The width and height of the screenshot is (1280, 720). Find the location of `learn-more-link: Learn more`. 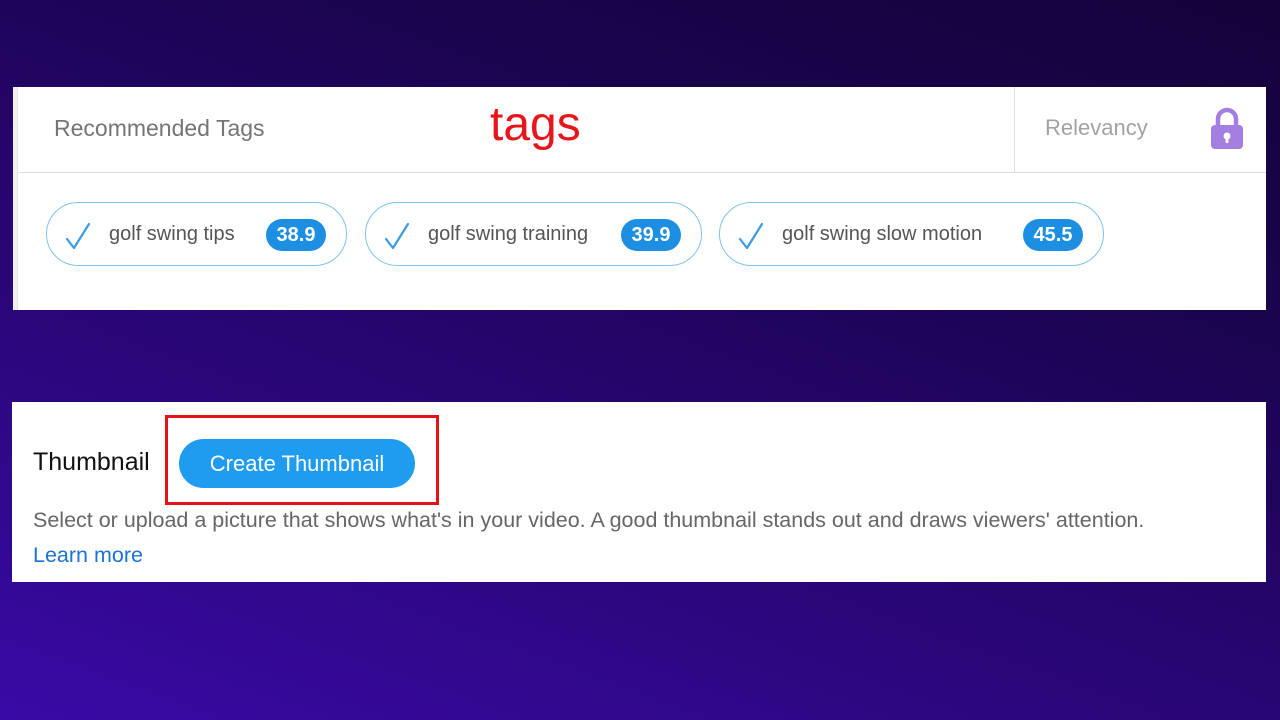

learn-more-link: Learn more is located at coordinates (88, 555).